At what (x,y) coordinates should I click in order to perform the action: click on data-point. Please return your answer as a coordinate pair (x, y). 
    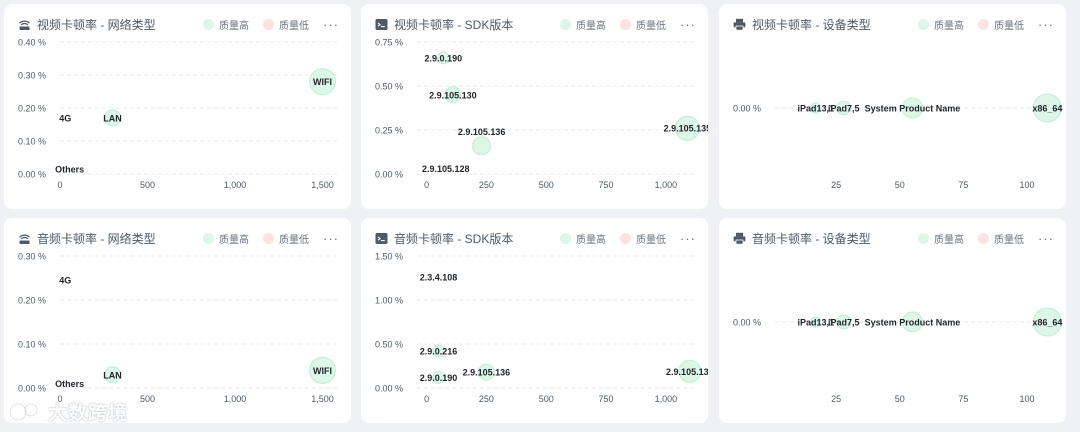
    Looking at the image, I should click on (482, 146).